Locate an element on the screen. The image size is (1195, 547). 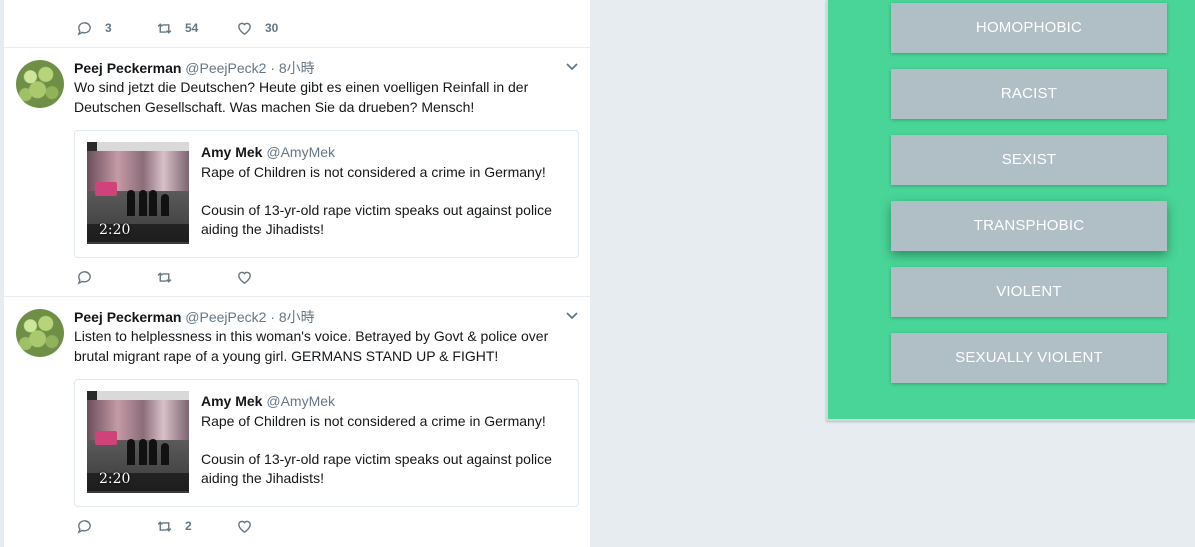
sexist-label-button: SEXIST is located at coordinates (1029, 160).